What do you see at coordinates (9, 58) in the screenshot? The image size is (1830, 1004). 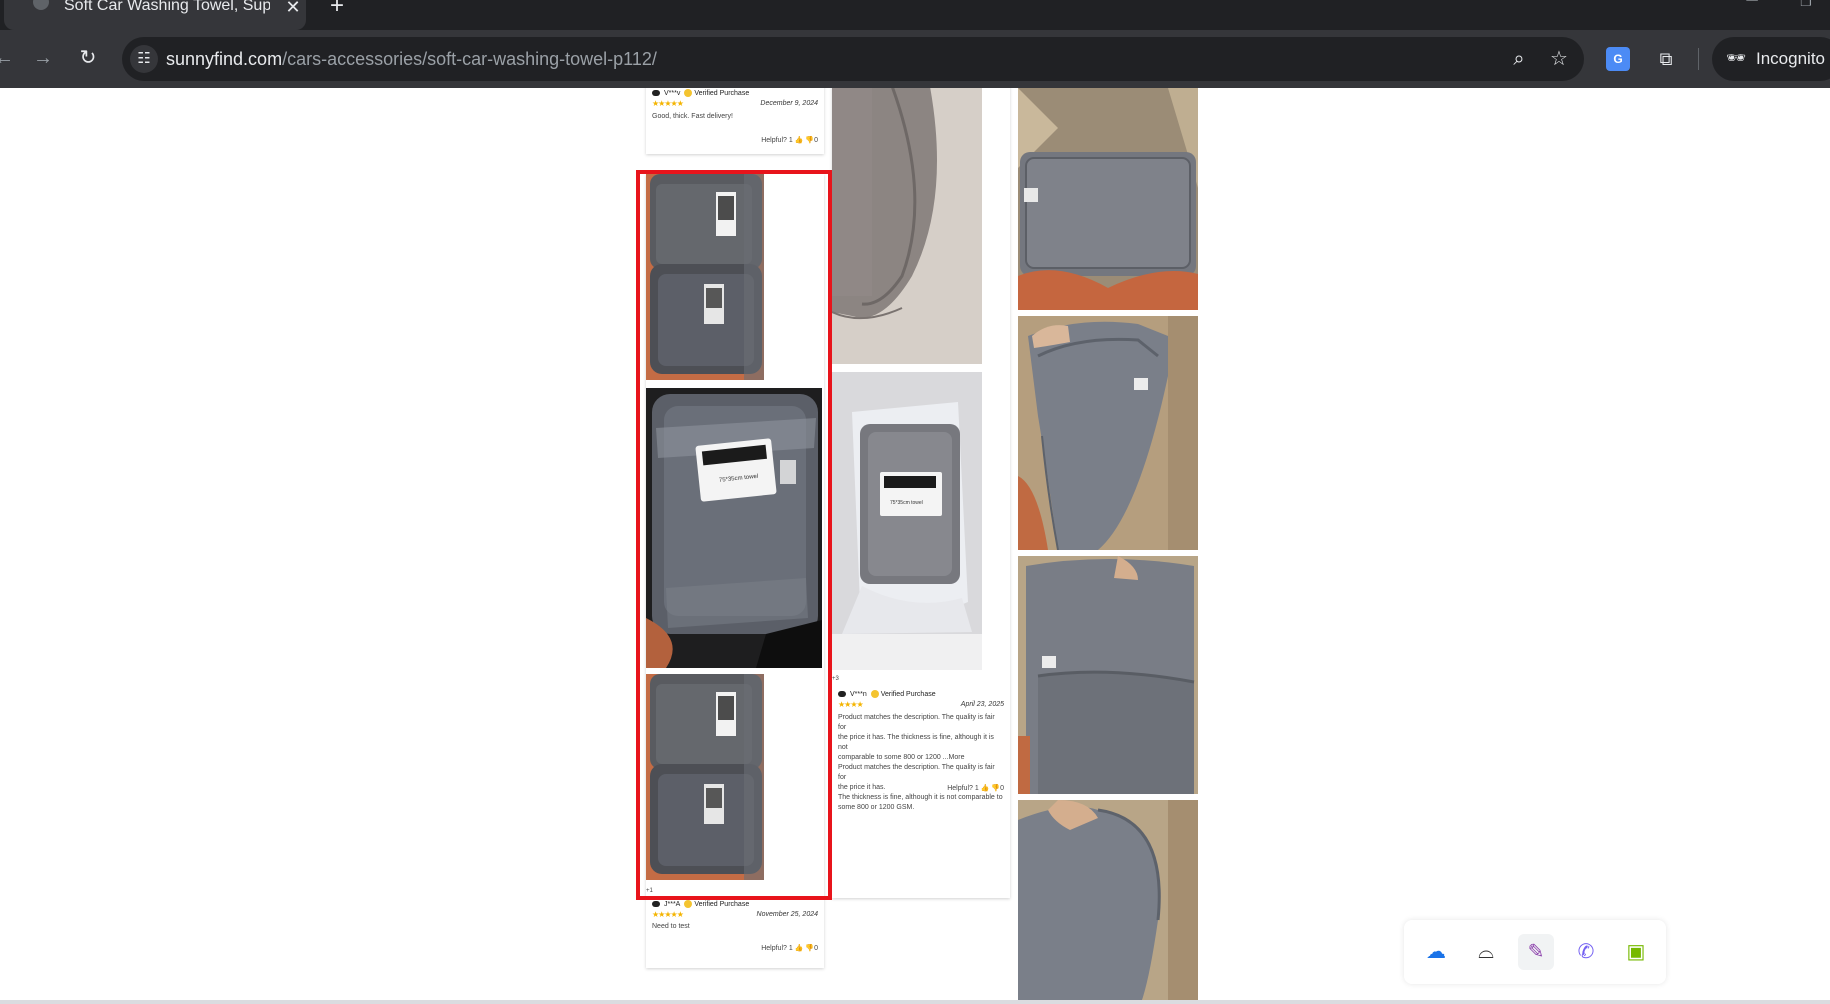 I see `arrow-left-icon: ←` at bounding box center [9, 58].